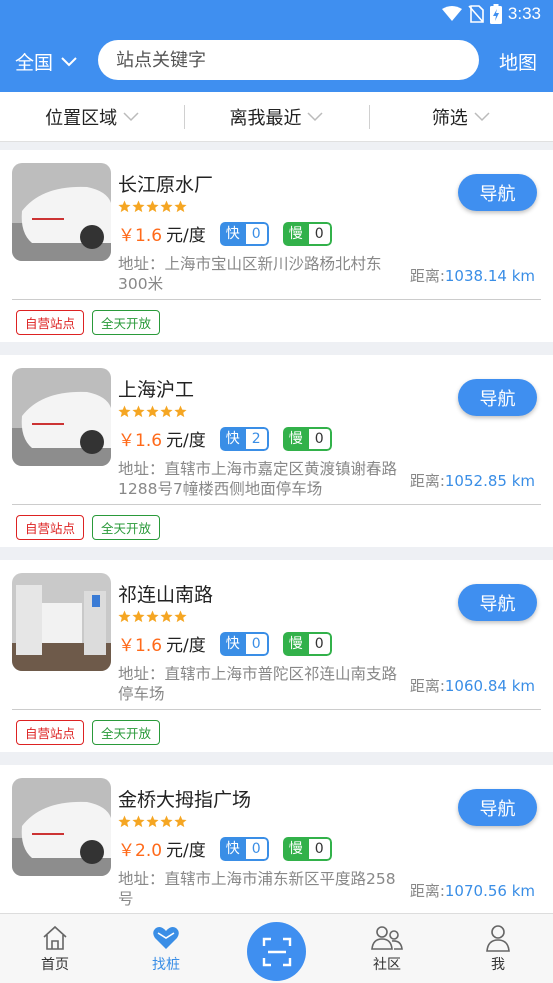 Image resolution: width=553 pixels, height=983 pixels. What do you see at coordinates (126, 322) in the screenshot?
I see `tag-open-24h: 全天开放` at bounding box center [126, 322].